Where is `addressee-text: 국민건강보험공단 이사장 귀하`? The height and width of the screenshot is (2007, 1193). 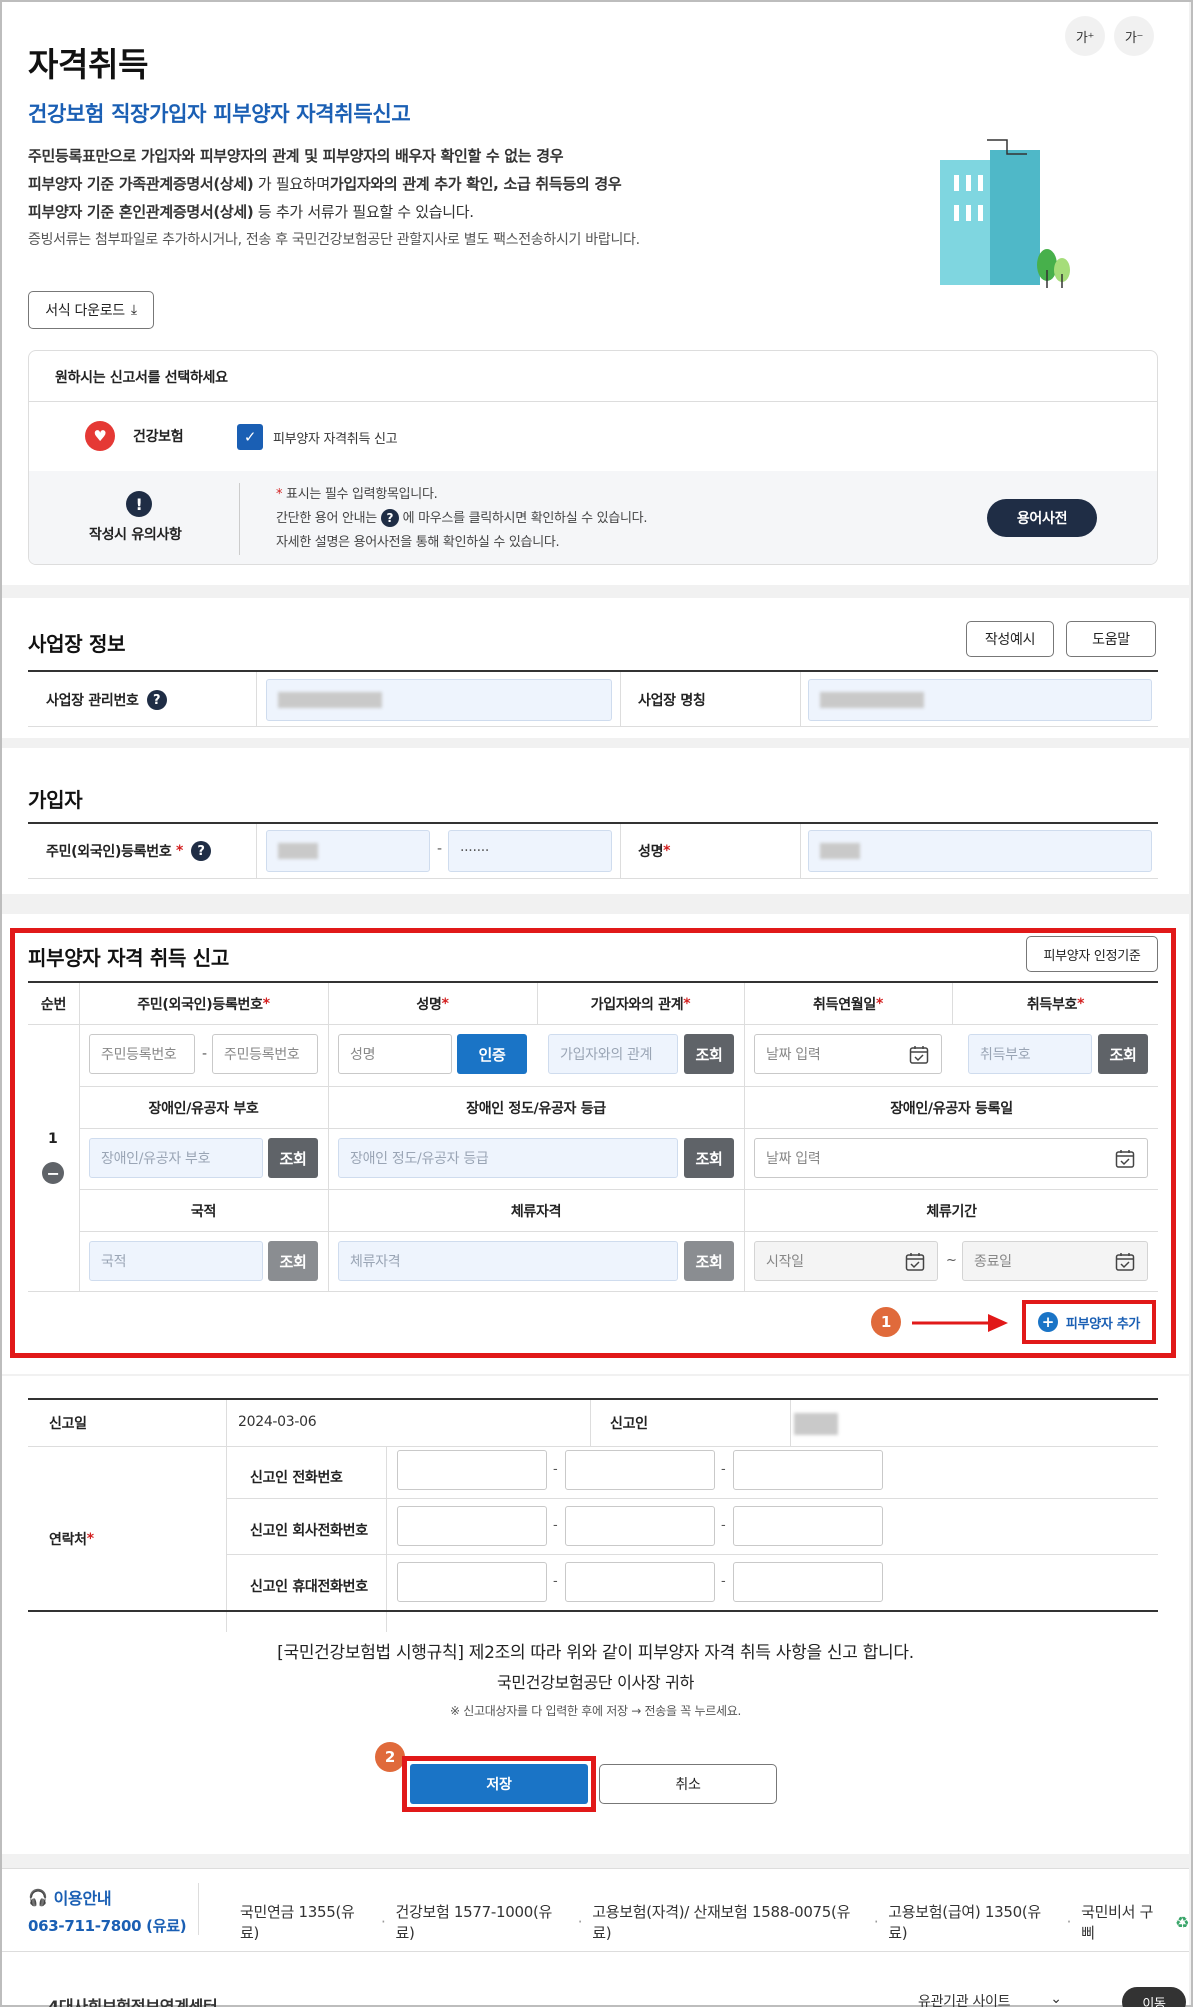 addressee-text: 국민건강보험공단 이사장 귀하 is located at coordinates (595, 1682).